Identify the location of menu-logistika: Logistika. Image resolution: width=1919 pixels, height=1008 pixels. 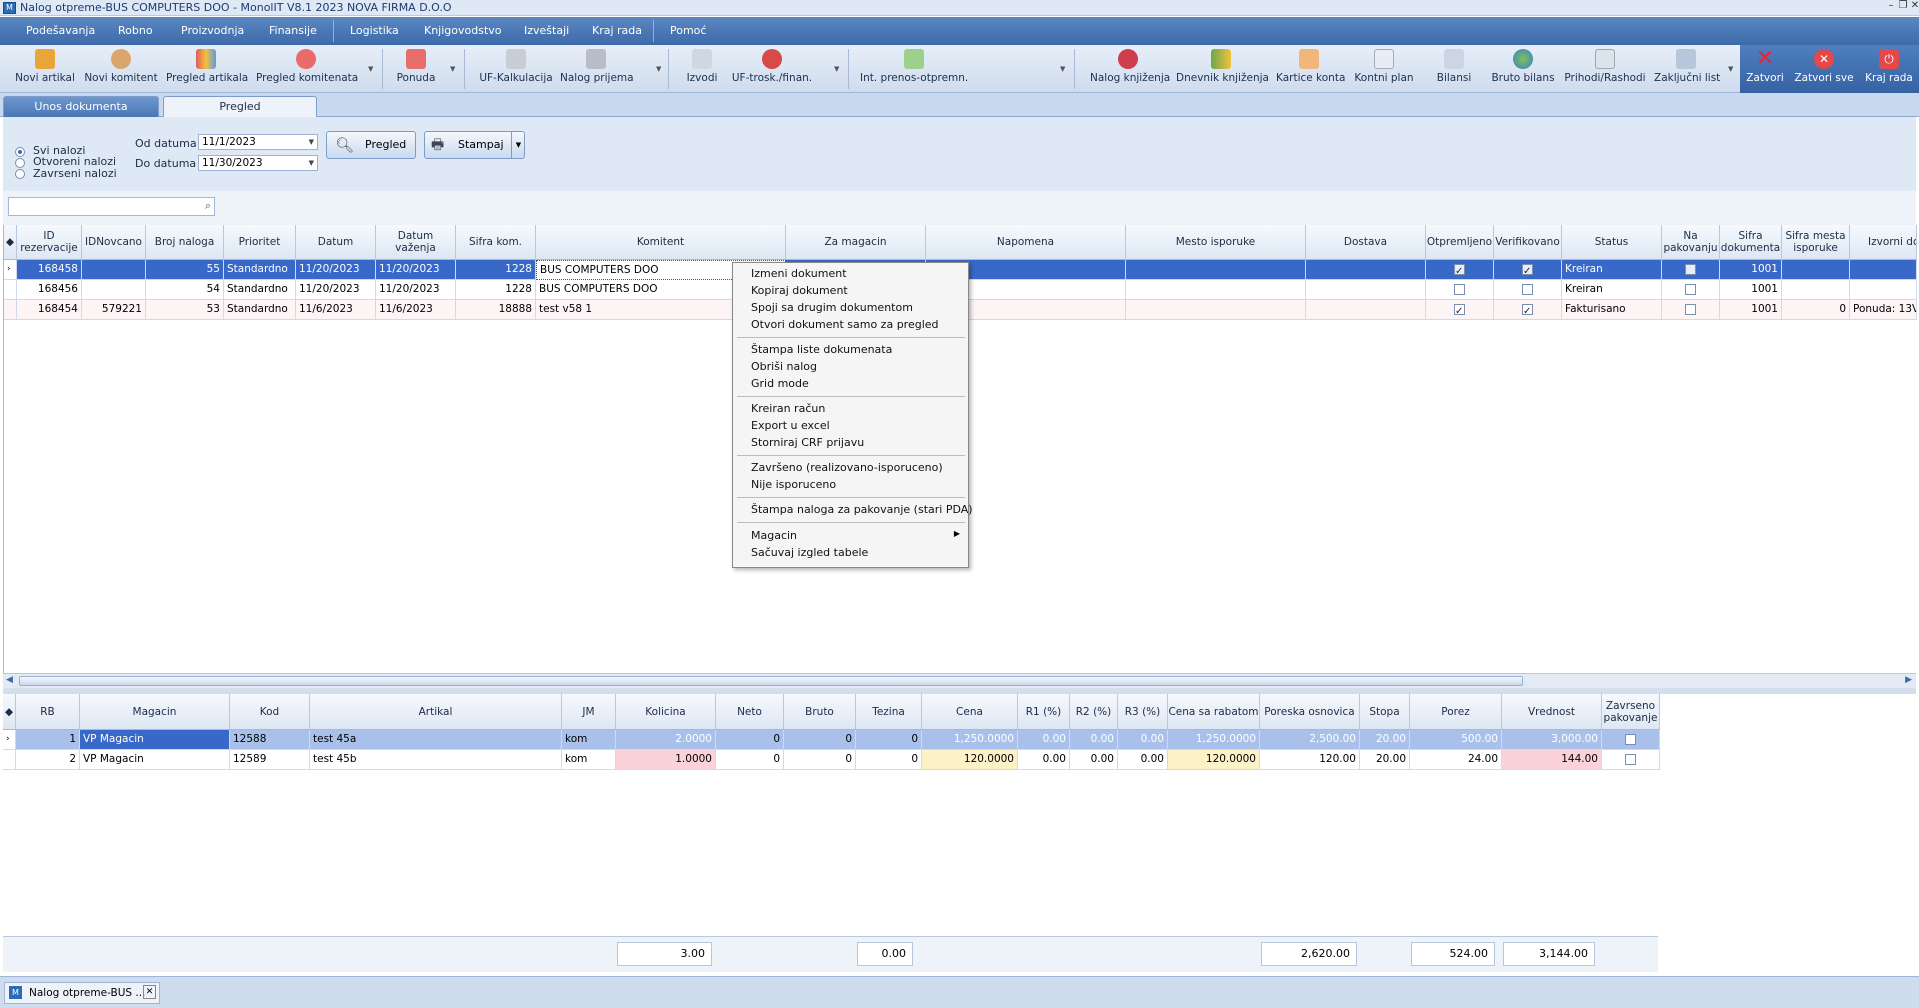
(374, 30).